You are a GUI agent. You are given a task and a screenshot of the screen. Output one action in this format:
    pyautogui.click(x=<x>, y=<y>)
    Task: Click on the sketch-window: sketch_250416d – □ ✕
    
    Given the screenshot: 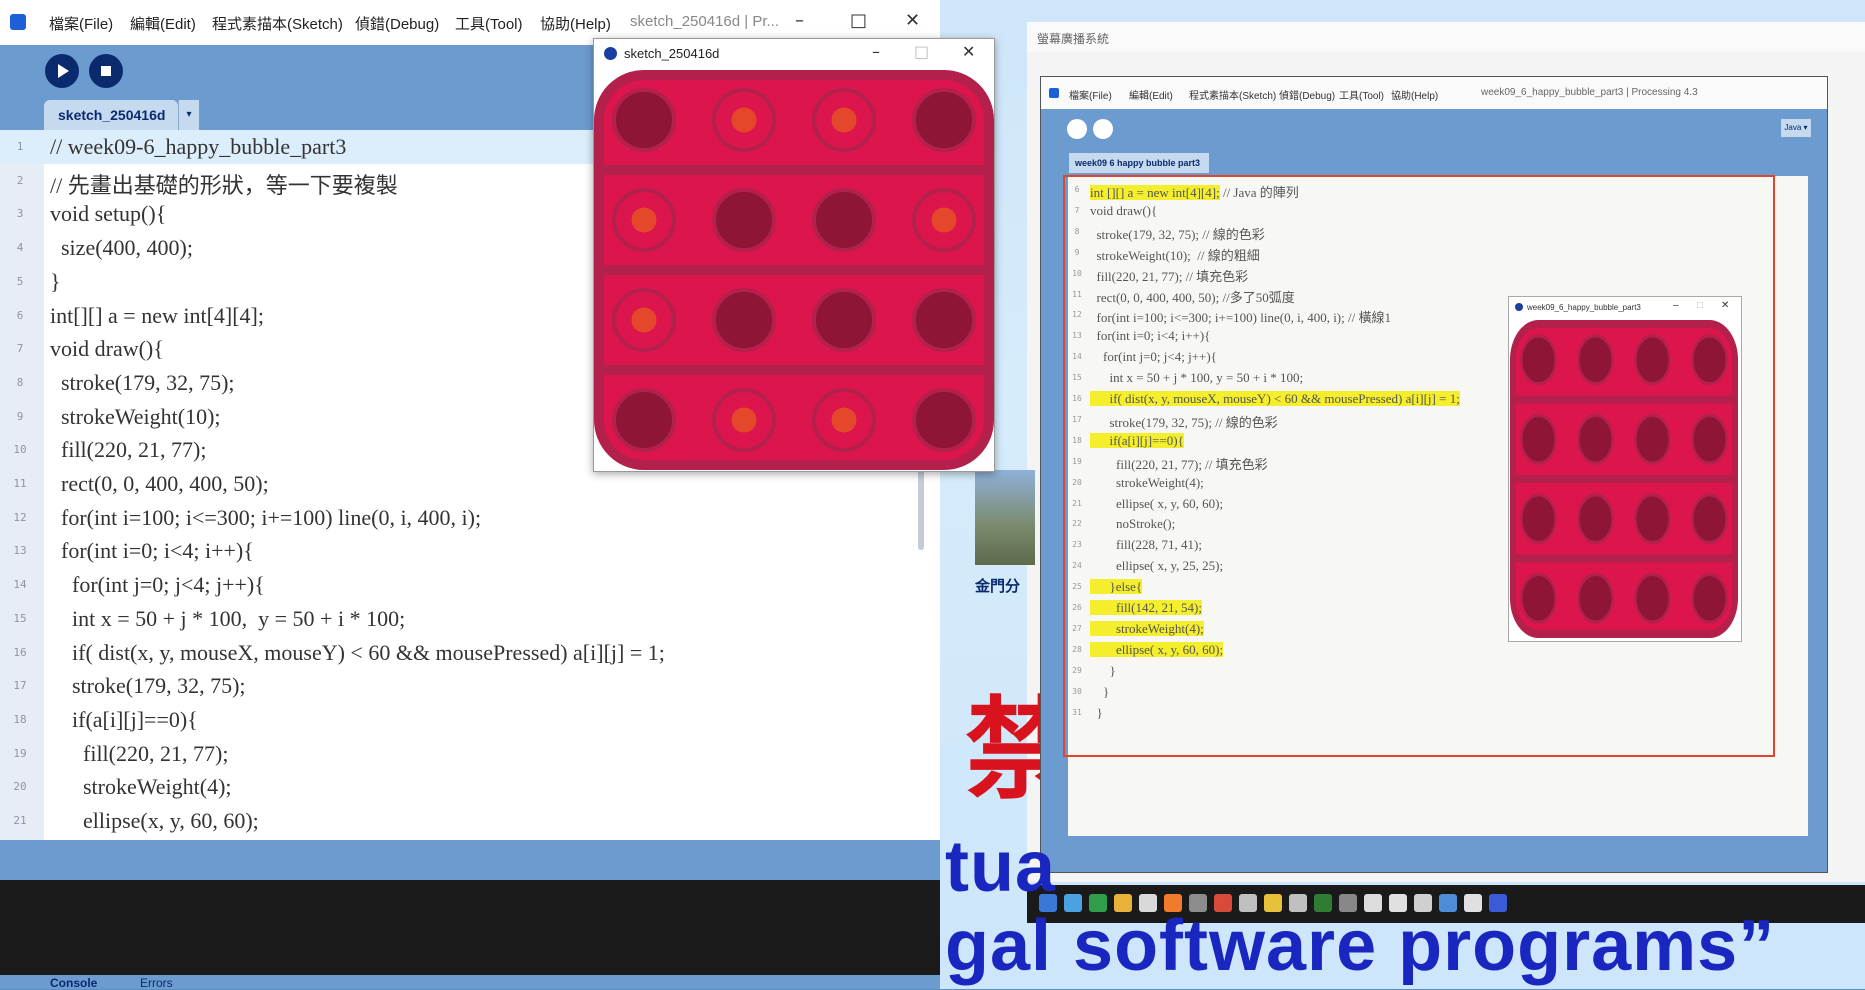 What is the action you would take?
    pyautogui.click(x=794, y=255)
    